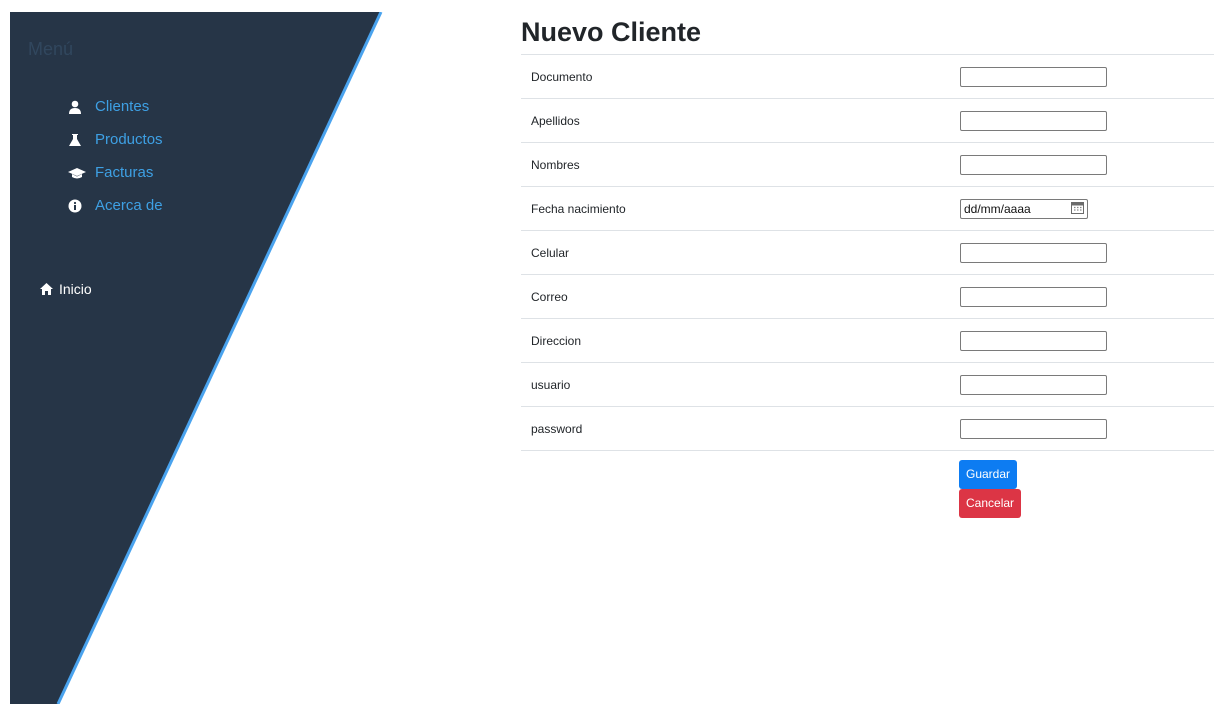  What do you see at coordinates (78, 206) in the screenshot?
I see `info-circle-icon` at bounding box center [78, 206].